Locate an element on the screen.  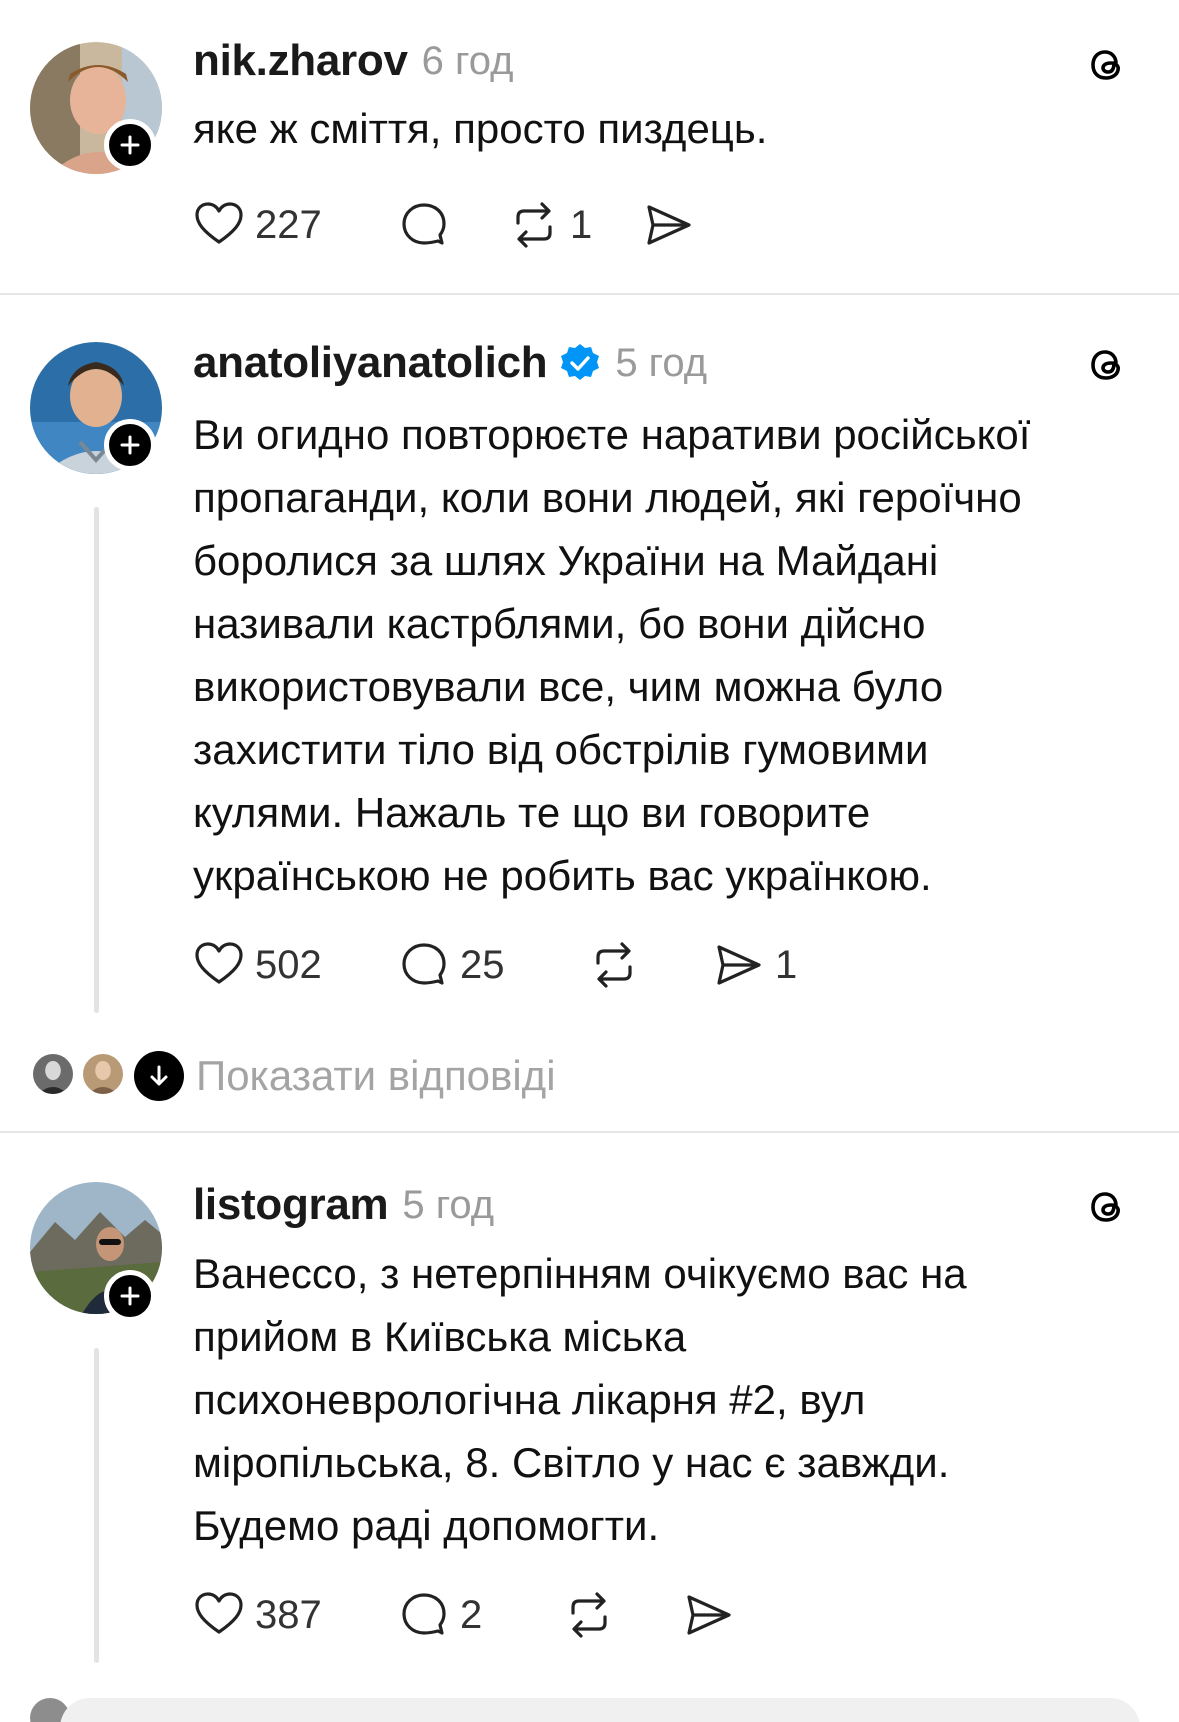
post-header: anatoliyanatolich 5 год is located at coordinates (450, 363).